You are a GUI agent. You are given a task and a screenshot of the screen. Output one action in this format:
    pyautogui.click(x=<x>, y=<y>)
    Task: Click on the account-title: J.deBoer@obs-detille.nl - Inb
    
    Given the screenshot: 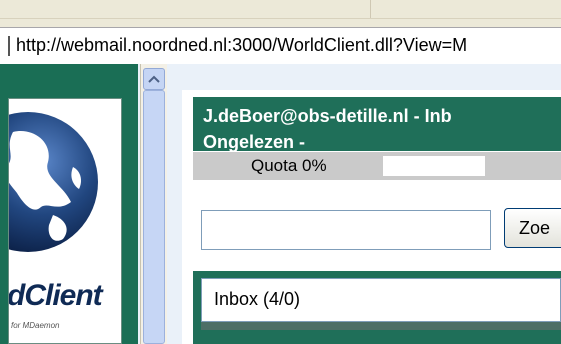 What is the action you would take?
    pyautogui.click(x=327, y=116)
    